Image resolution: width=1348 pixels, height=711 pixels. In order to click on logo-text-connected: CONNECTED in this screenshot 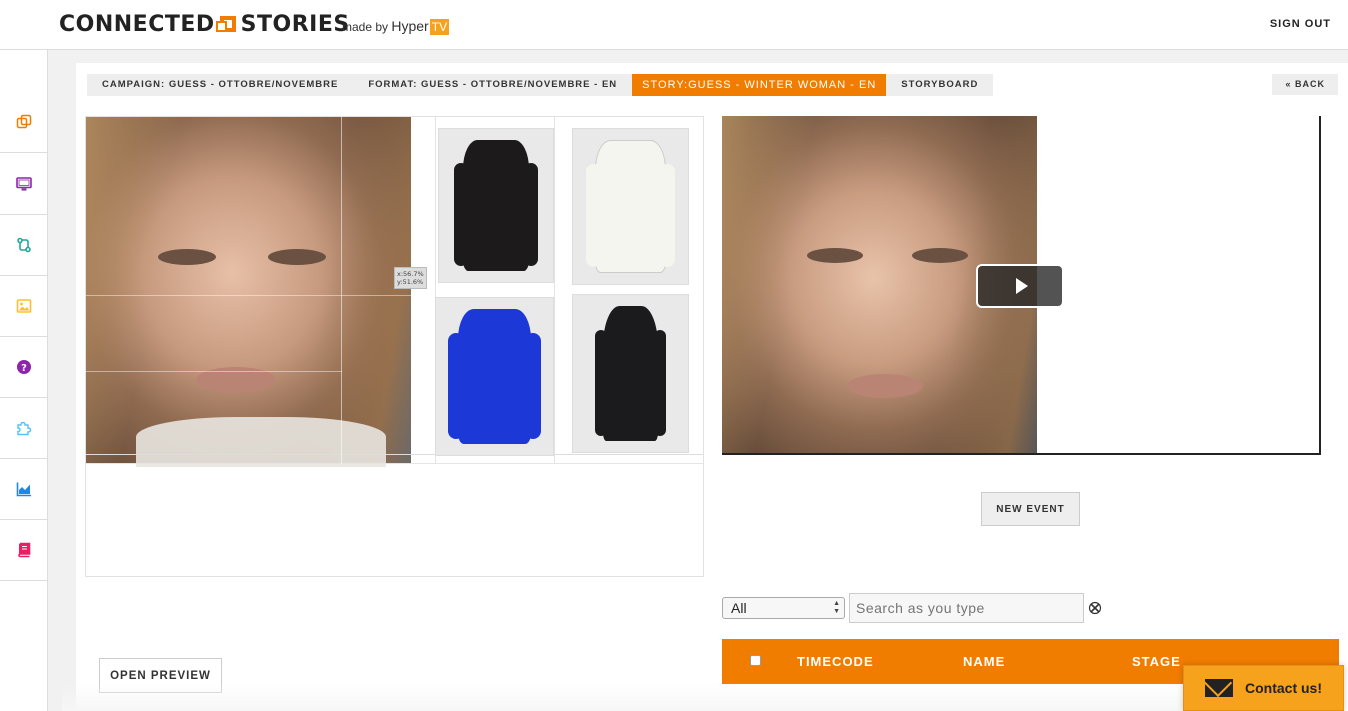, I will do `click(137, 24)`.